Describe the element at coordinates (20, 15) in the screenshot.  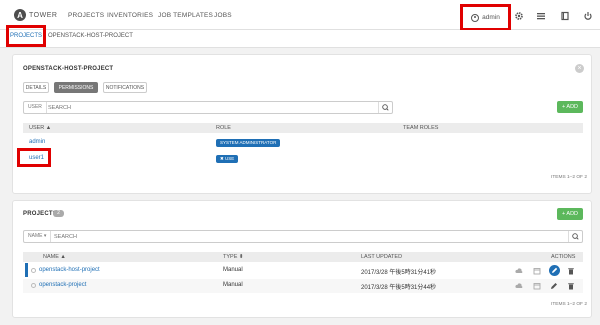
I see `tower-logo-icon: A` at that location.